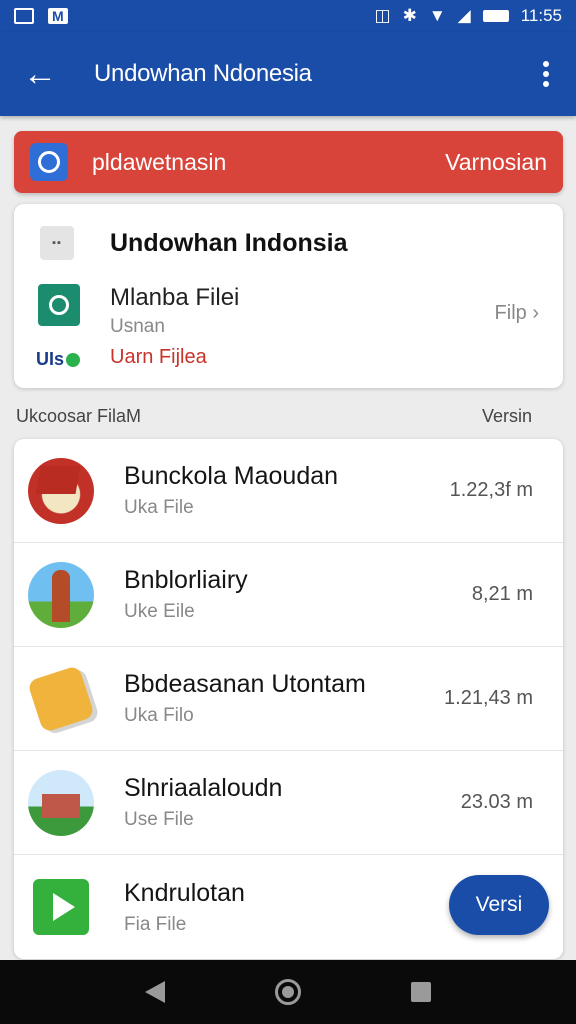 This screenshot has width=576, height=1024. What do you see at coordinates (61, 594) in the screenshot?
I see `tower-icon` at bounding box center [61, 594].